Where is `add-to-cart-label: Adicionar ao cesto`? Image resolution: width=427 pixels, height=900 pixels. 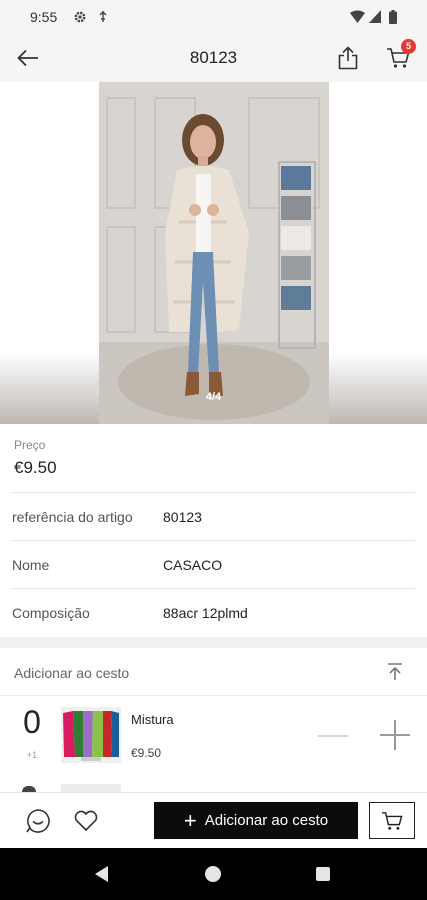
add-to-cart-label: Adicionar ao cesto is located at coordinates (266, 820).